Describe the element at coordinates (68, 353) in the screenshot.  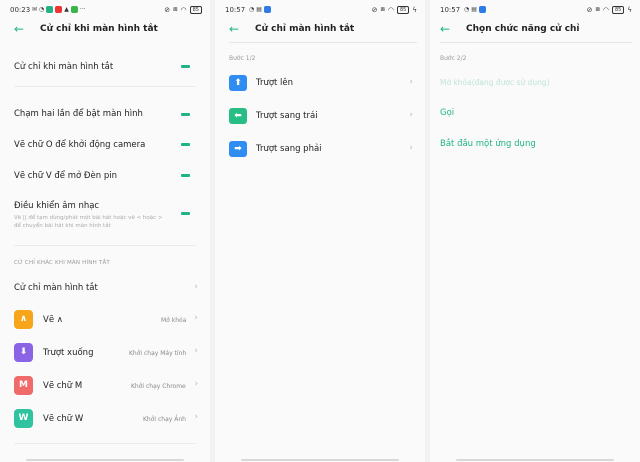
I see `gesture-label: Trượt xuống` at that location.